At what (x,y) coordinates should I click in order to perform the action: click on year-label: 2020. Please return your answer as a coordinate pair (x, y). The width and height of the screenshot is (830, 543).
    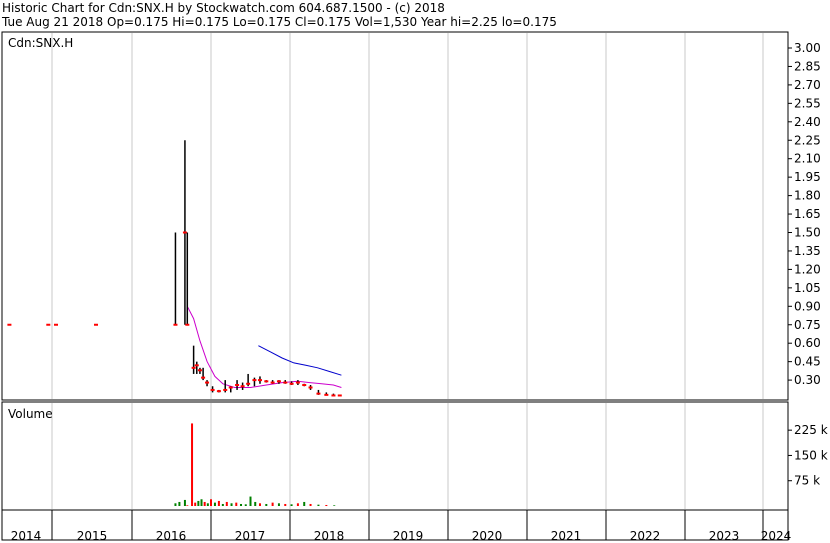
    Looking at the image, I should click on (487, 536).